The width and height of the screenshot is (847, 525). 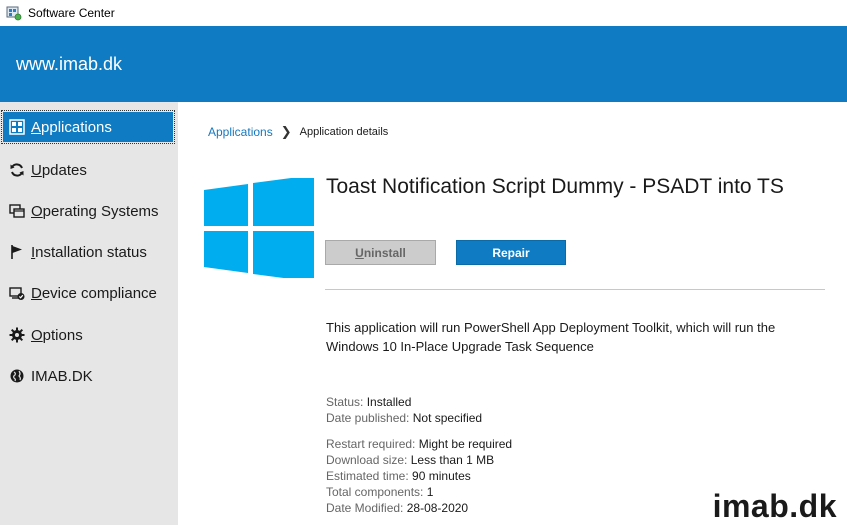 I want to click on sidebar-item-label: IMAB.DK, so click(x=62, y=376).